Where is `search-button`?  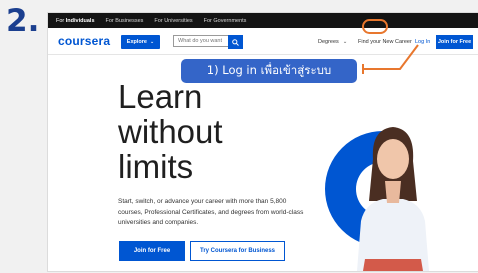 search-button is located at coordinates (235, 42).